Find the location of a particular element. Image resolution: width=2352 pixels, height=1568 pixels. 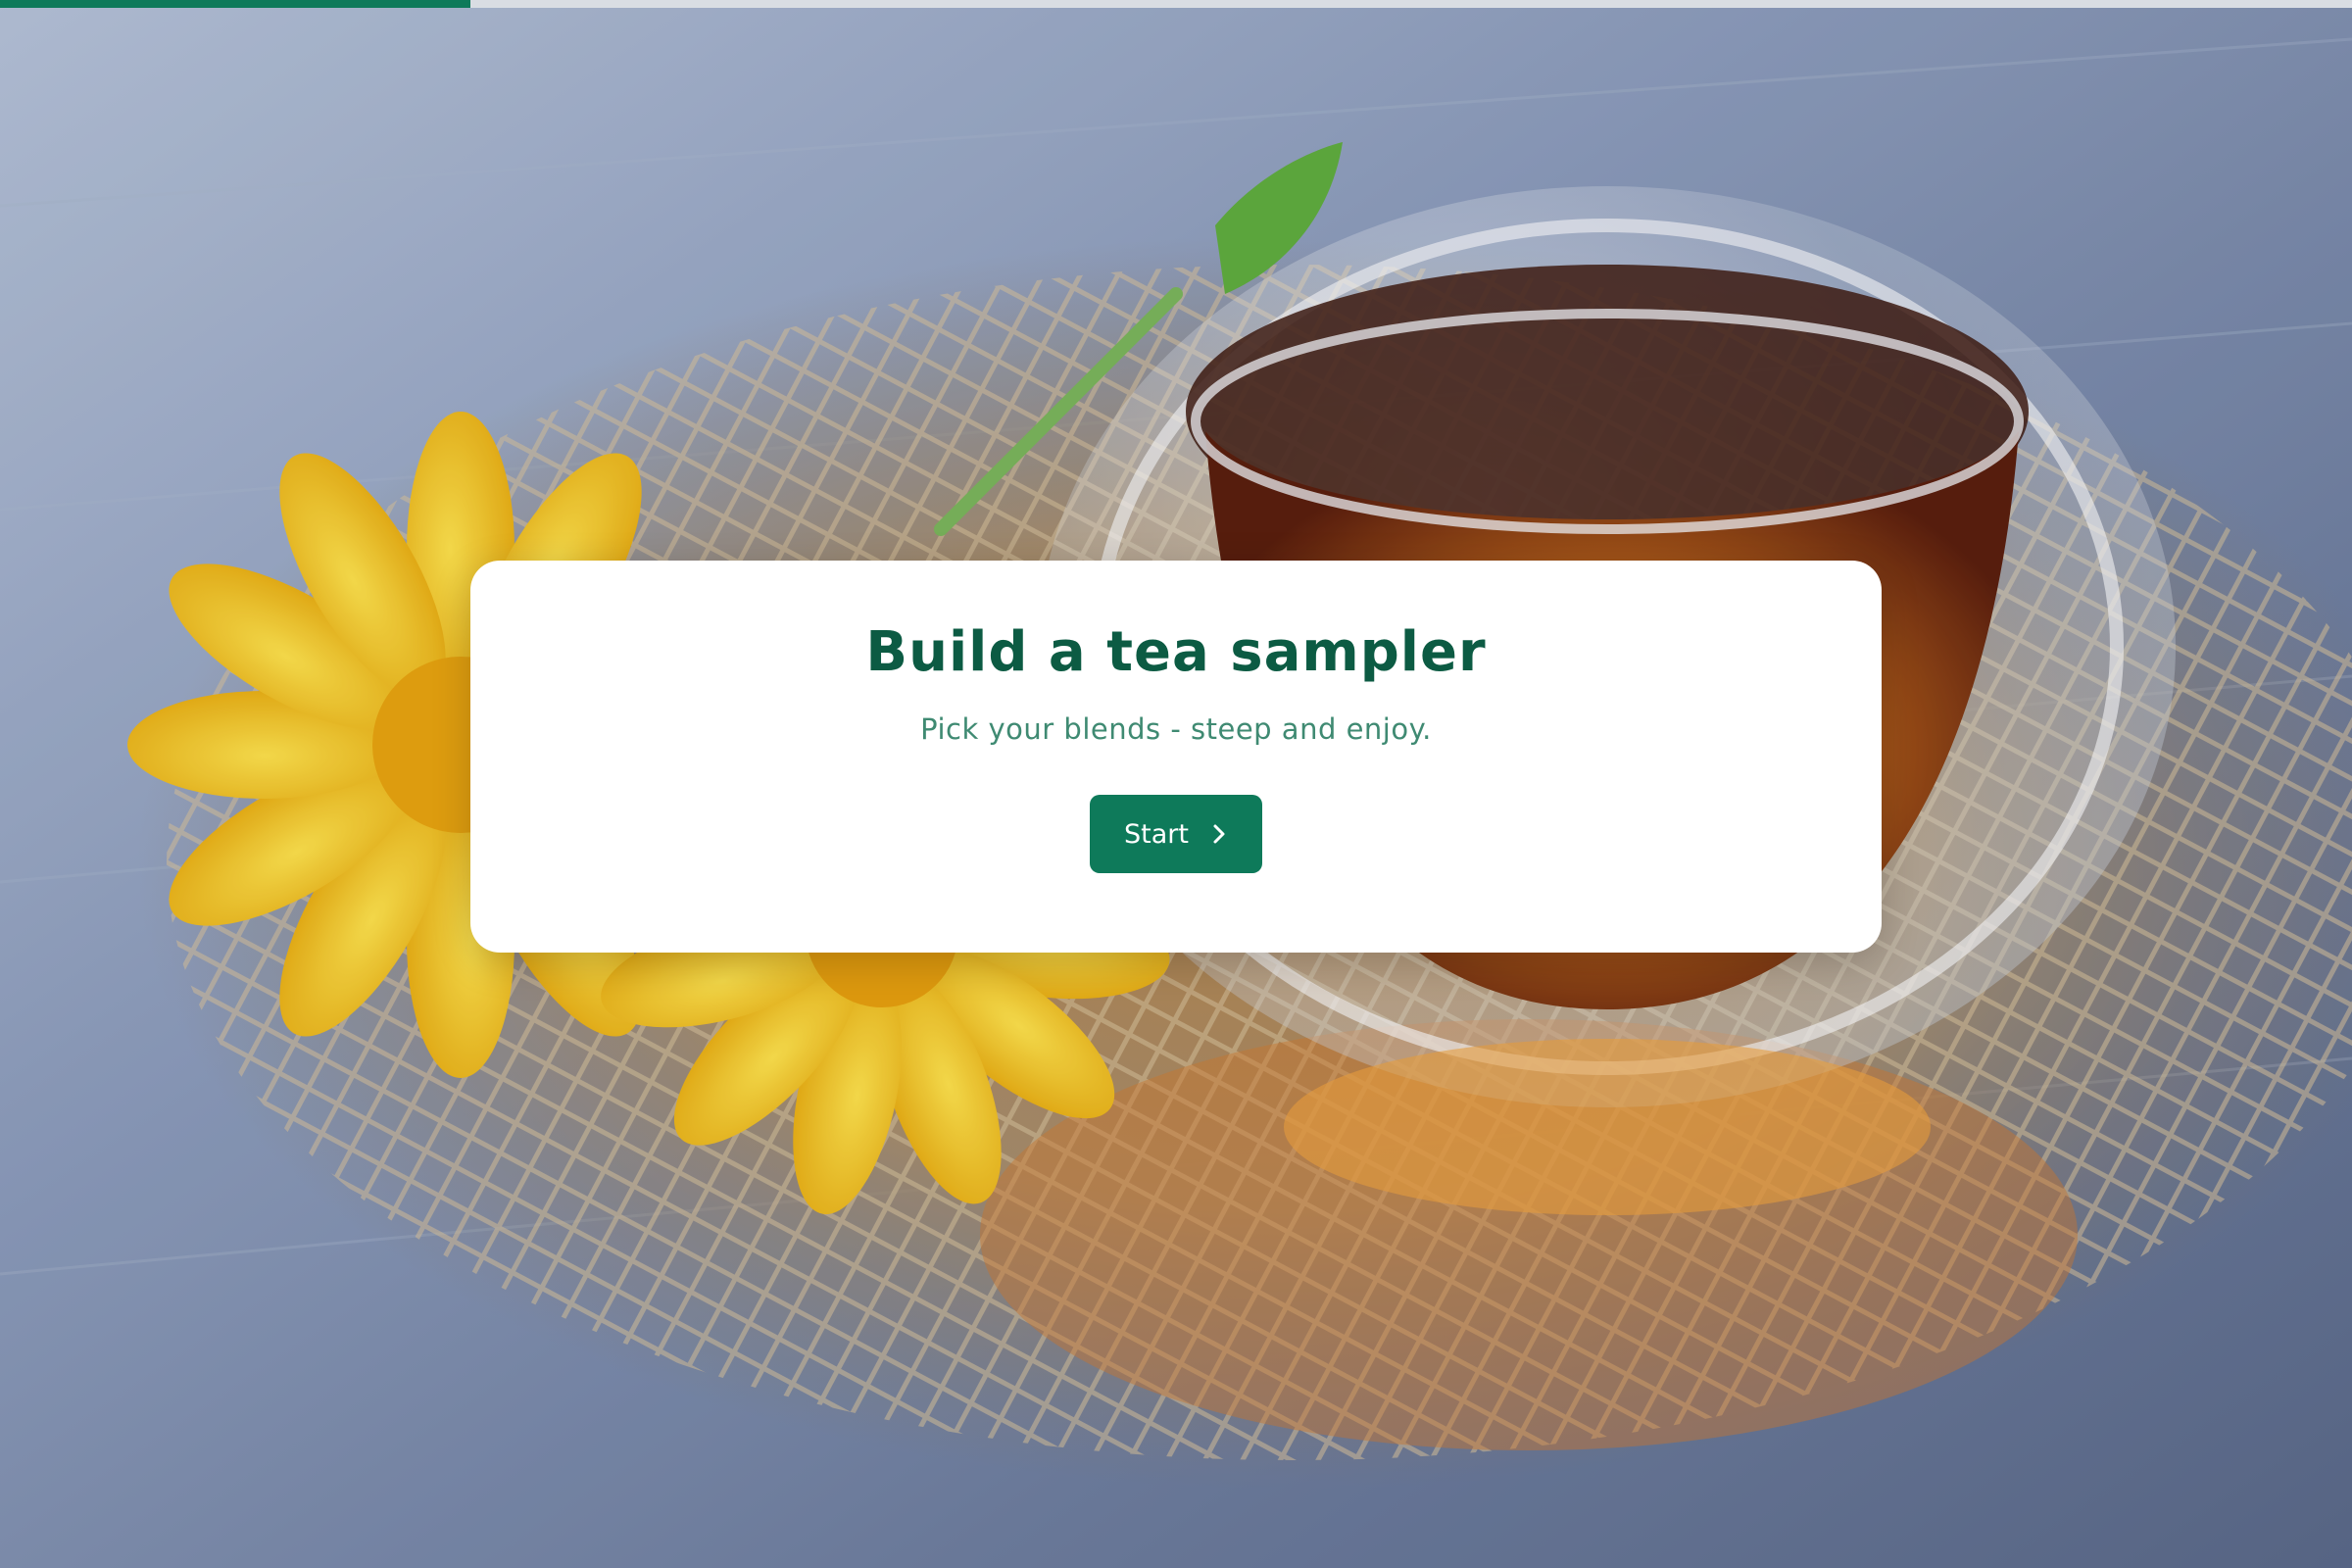

start-button: Start is located at coordinates (1176, 834).